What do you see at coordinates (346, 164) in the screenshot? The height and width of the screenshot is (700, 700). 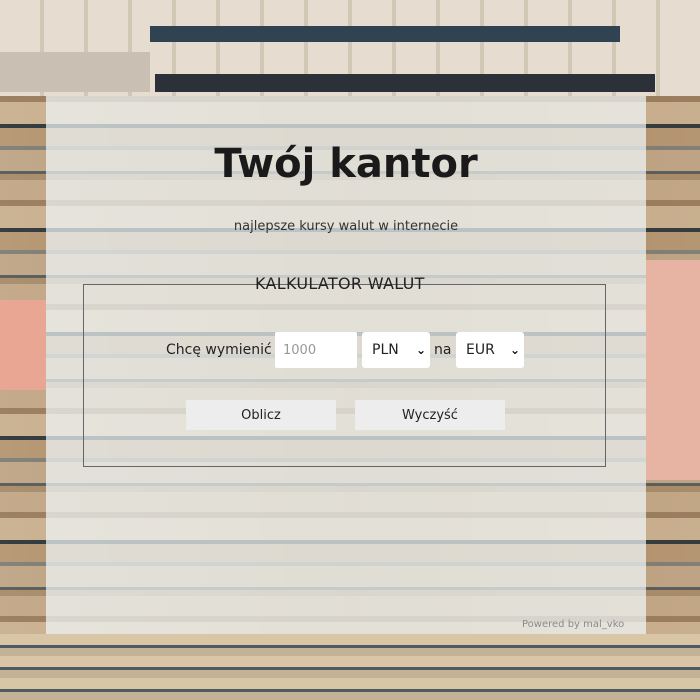 I see `page-title: Twój kantor` at bounding box center [346, 164].